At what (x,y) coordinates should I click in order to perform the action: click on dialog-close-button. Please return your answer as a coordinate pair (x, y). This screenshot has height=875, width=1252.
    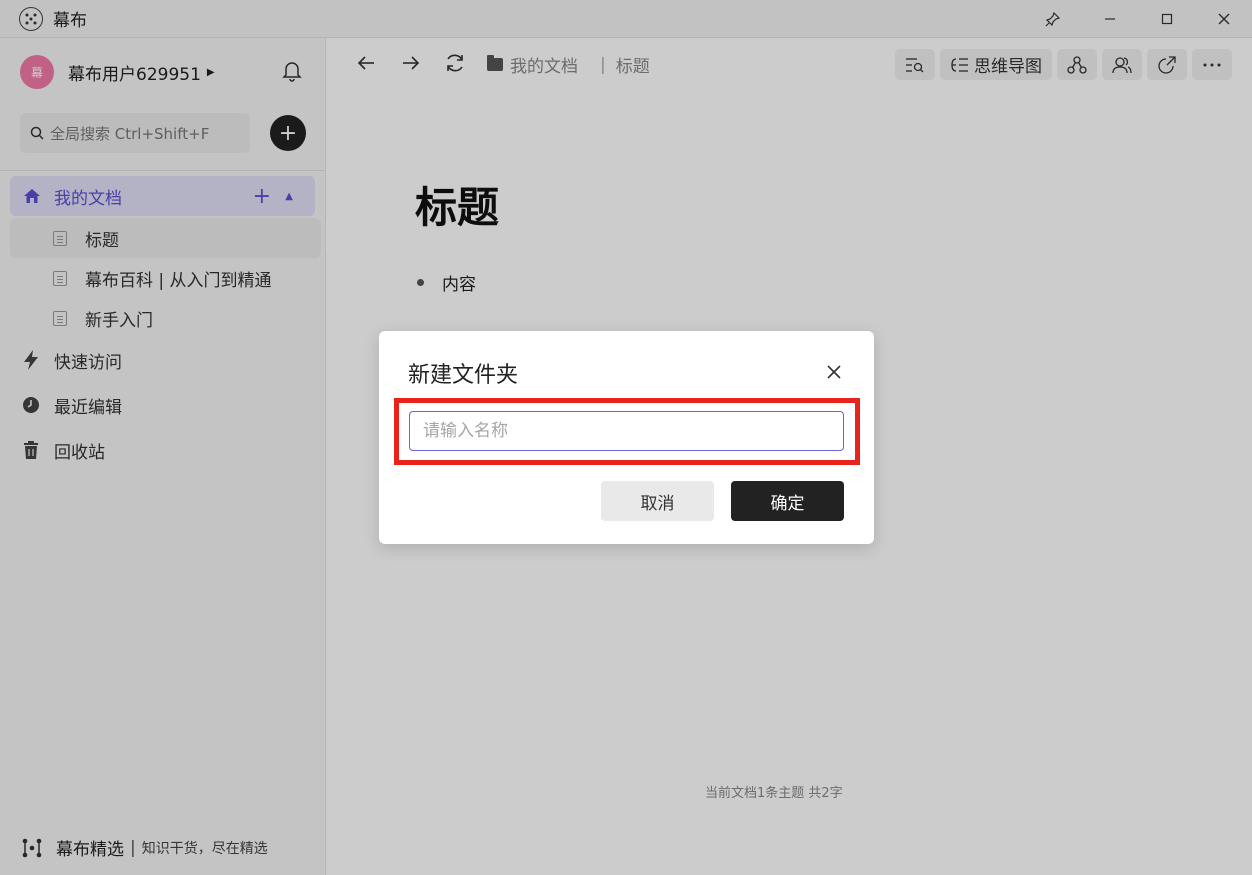
    Looking at the image, I should click on (834, 372).